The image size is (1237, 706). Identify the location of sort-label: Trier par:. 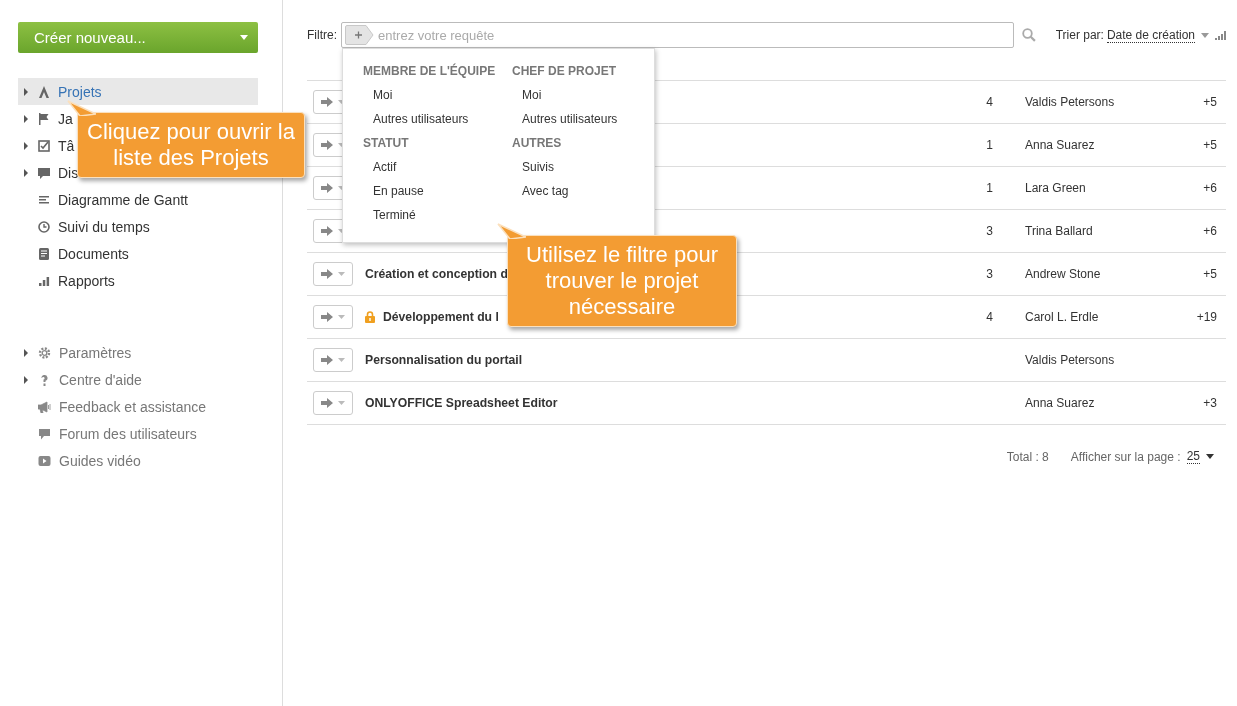
(1079, 35).